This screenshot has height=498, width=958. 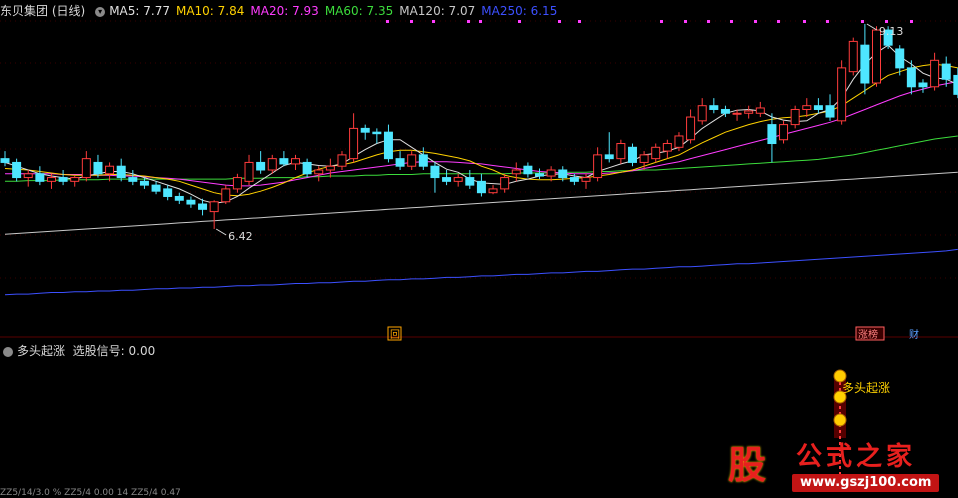 What do you see at coordinates (519, 11) in the screenshot?
I see `ma250-label: MA250: 6.15` at bounding box center [519, 11].